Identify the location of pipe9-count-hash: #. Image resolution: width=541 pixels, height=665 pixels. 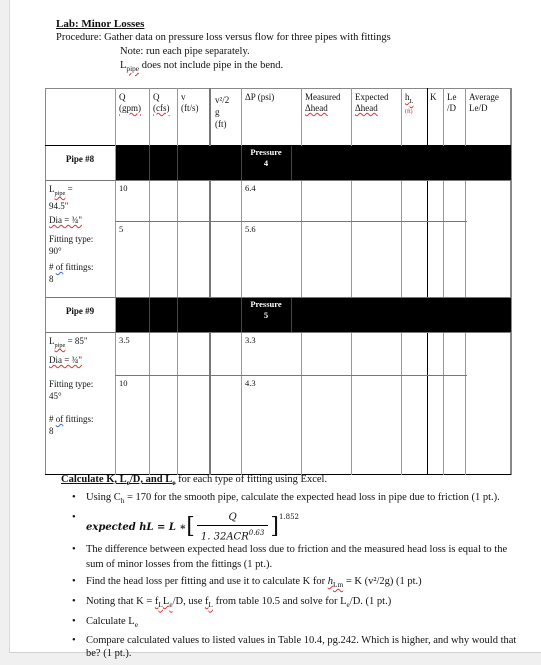
(52, 419).